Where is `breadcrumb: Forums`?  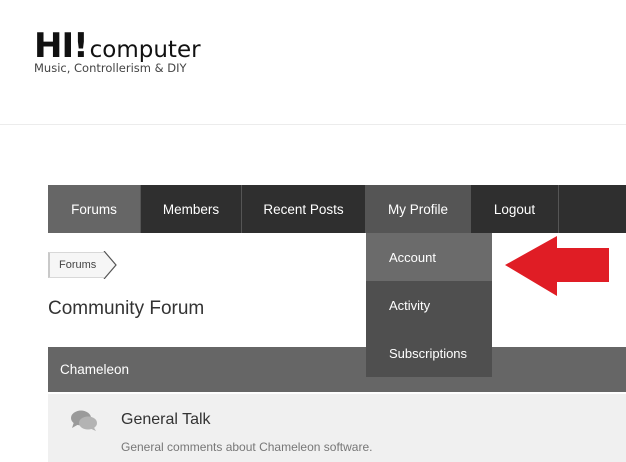 breadcrumb: Forums is located at coordinates (83, 265).